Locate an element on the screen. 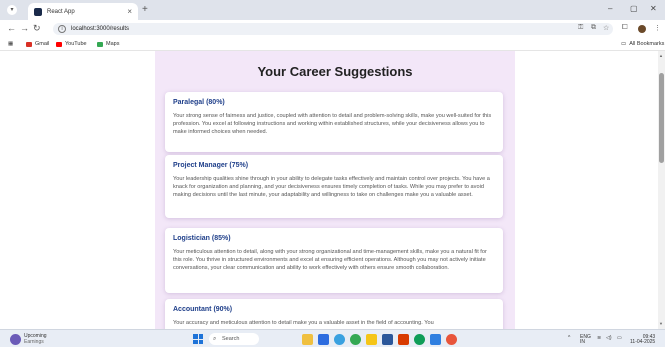  bookmark-youtube: YouTube is located at coordinates (71, 44).